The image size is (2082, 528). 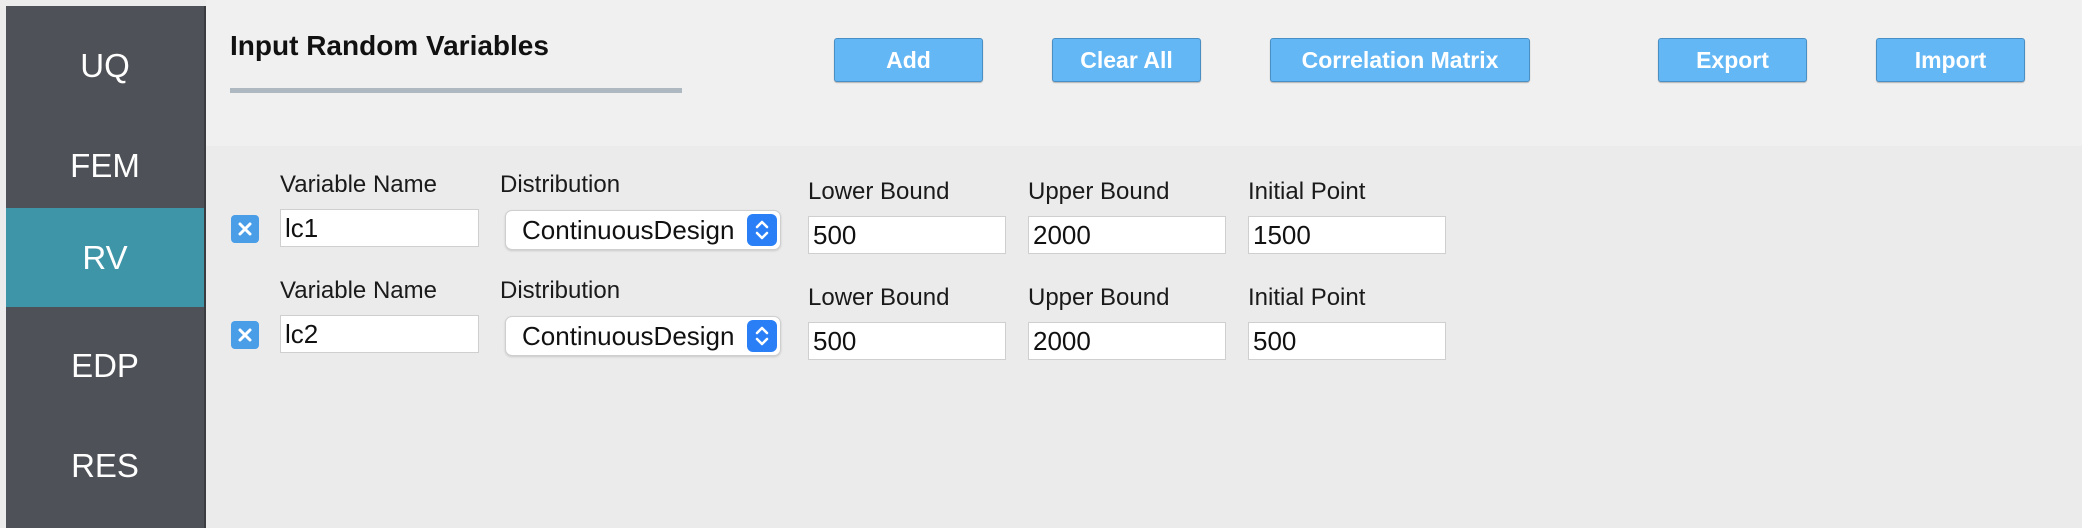 I want to click on sidebar-item-res: RES, so click(x=105, y=465).